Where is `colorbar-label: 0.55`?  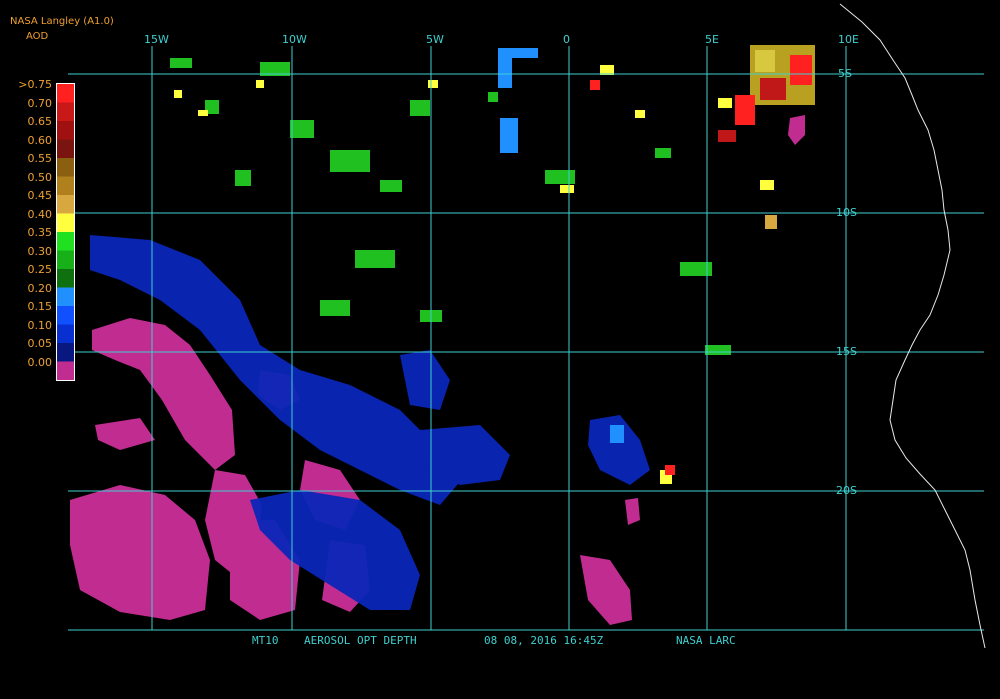 colorbar-label: 0.55 is located at coordinates (40, 158).